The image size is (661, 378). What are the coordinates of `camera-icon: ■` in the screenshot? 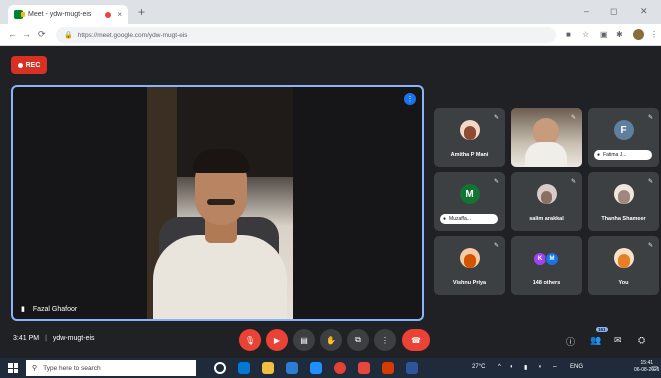 It's located at (568, 34).